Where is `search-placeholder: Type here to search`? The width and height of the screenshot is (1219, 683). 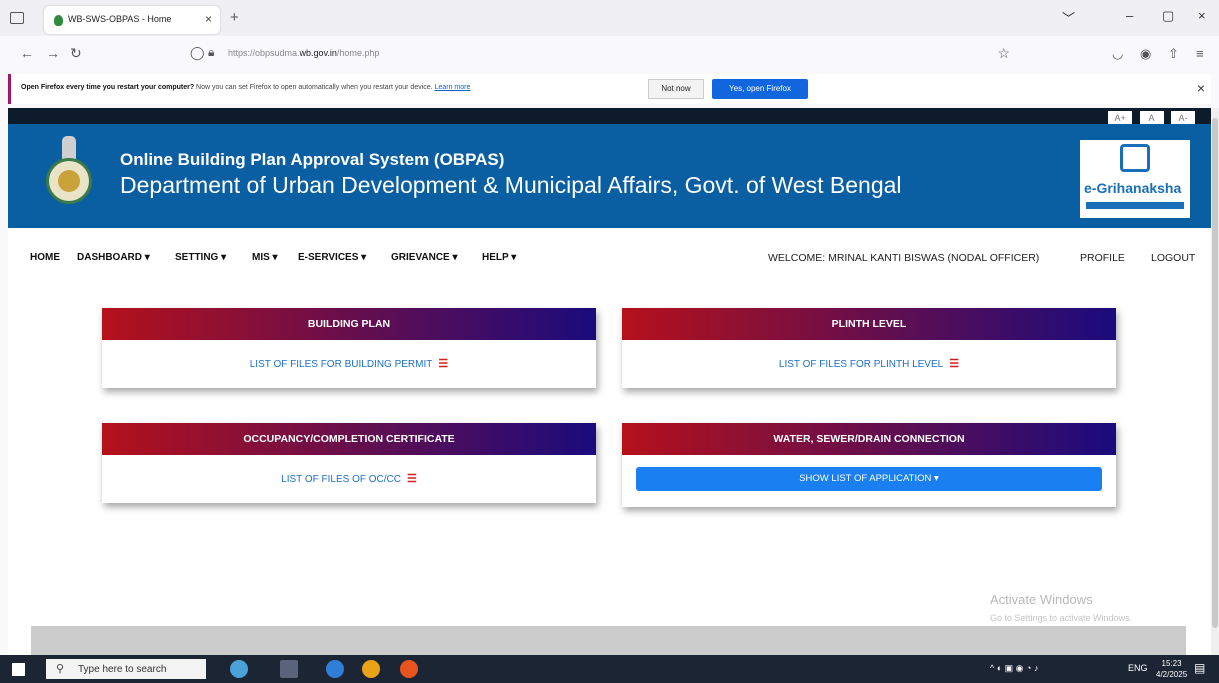 search-placeholder: Type here to search is located at coordinates (122, 669).